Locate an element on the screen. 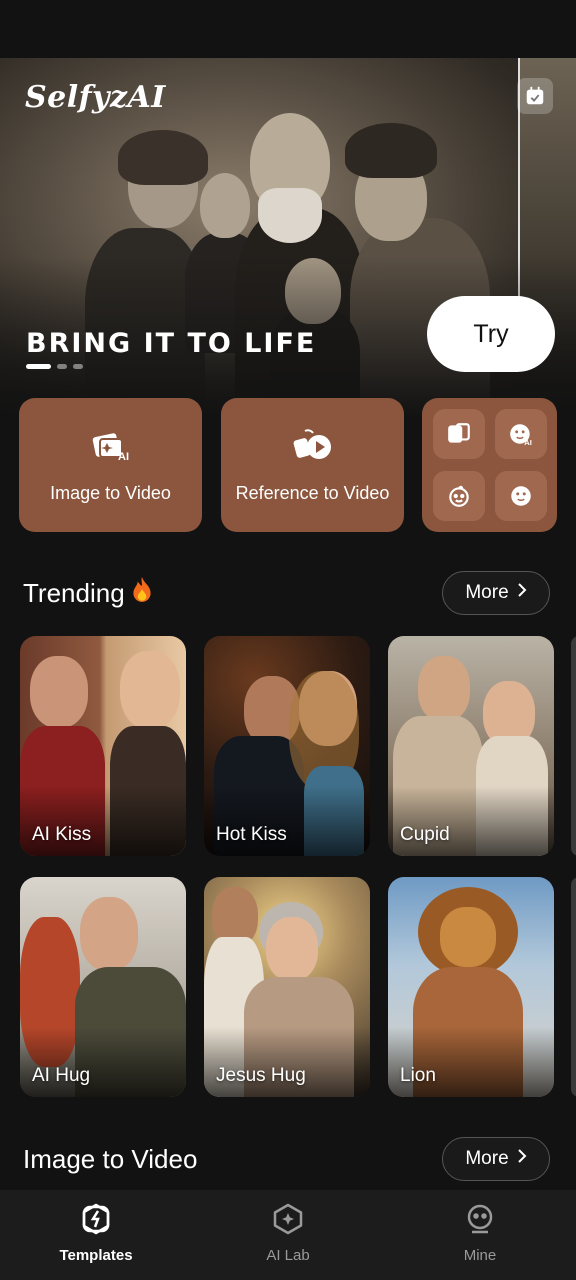  templates-icon is located at coordinates (96, 1221).